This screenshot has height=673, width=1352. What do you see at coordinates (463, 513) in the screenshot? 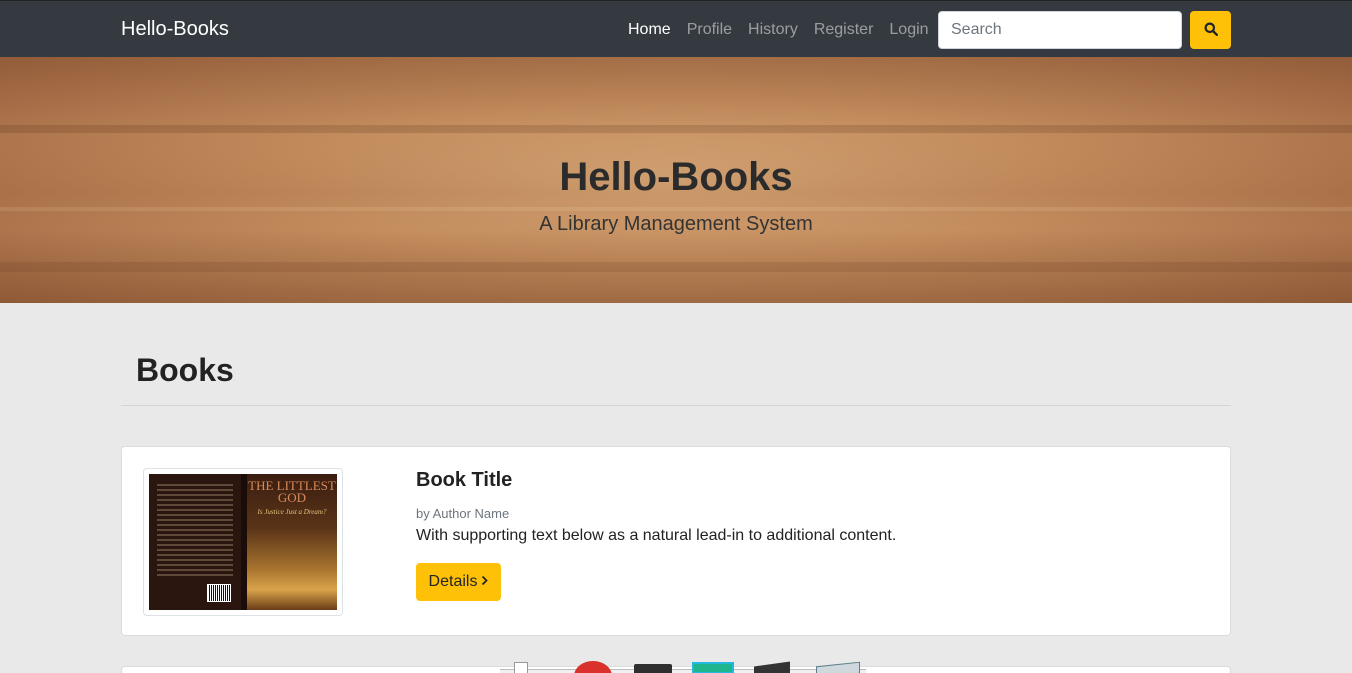
I see `book-author: by Author Name` at bounding box center [463, 513].